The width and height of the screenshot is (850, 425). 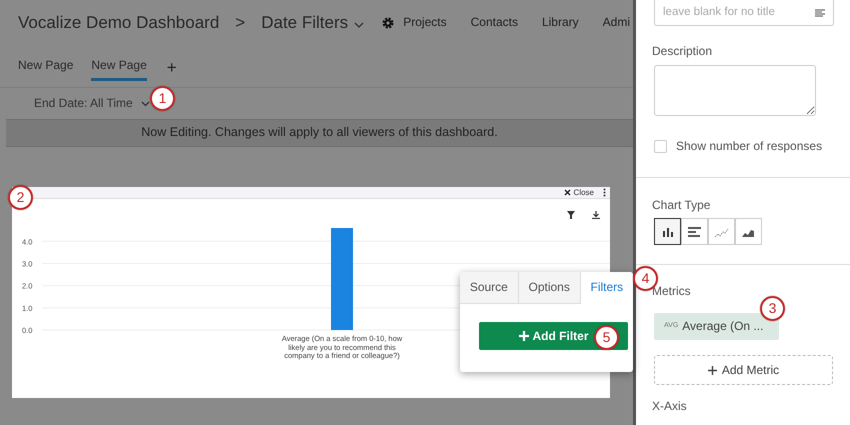 What do you see at coordinates (170, 70) in the screenshot?
I see `add-page-button: +` at bounding box center [170, 70].